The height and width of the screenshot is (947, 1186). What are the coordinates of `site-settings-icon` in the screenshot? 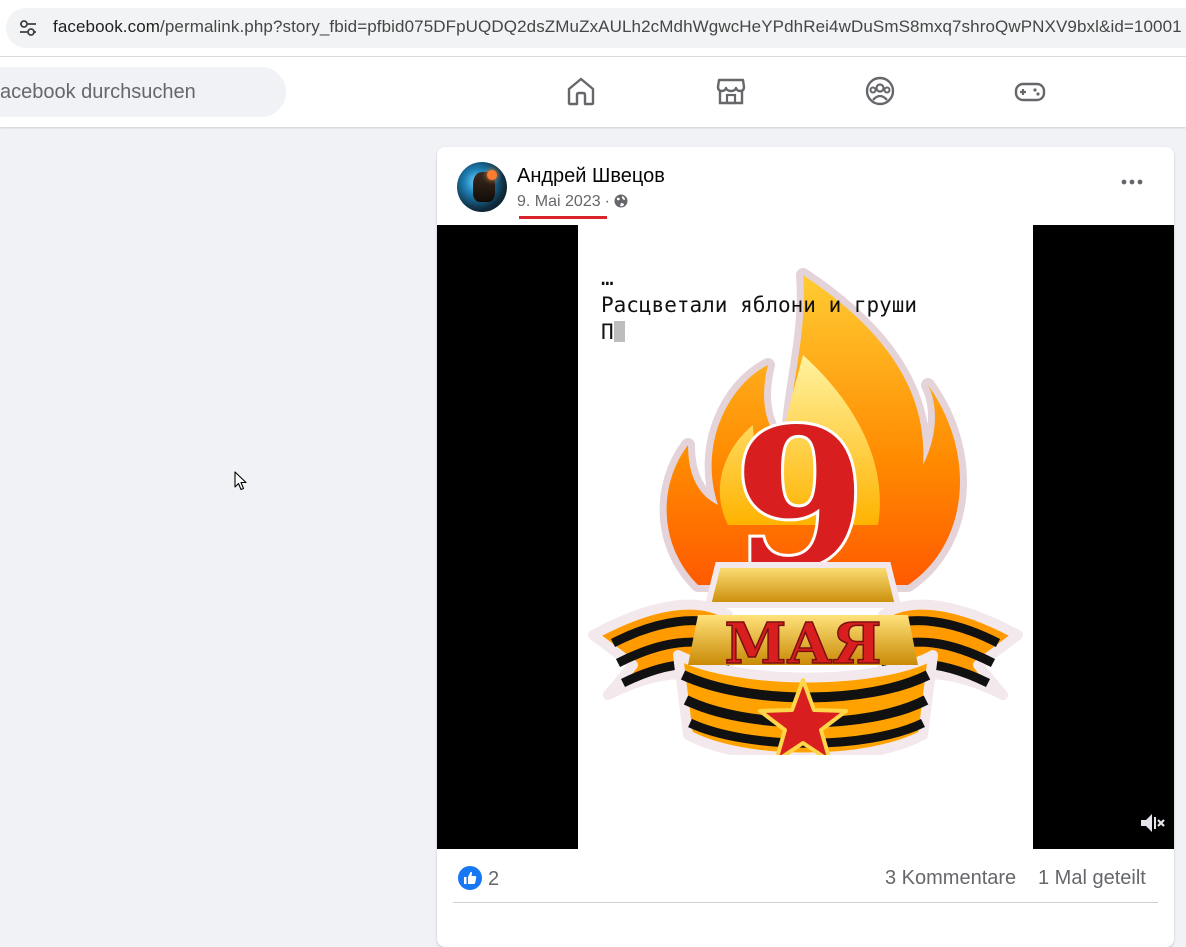 It's located at (28, 28).